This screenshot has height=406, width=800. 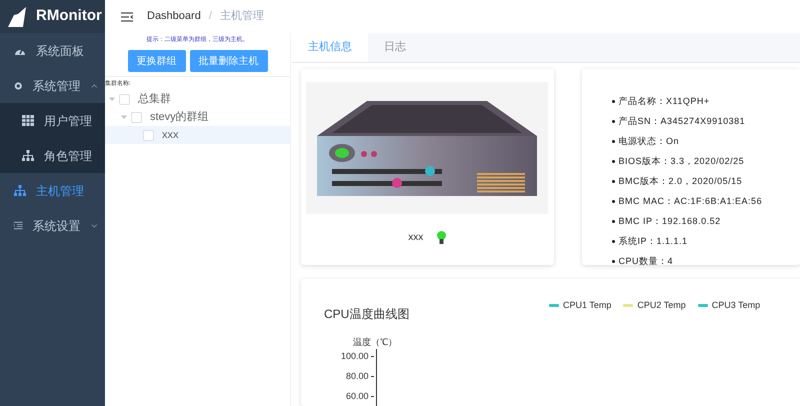 I want to click on breadcrumb-item: Dashboard, so click(x=174, y=16).